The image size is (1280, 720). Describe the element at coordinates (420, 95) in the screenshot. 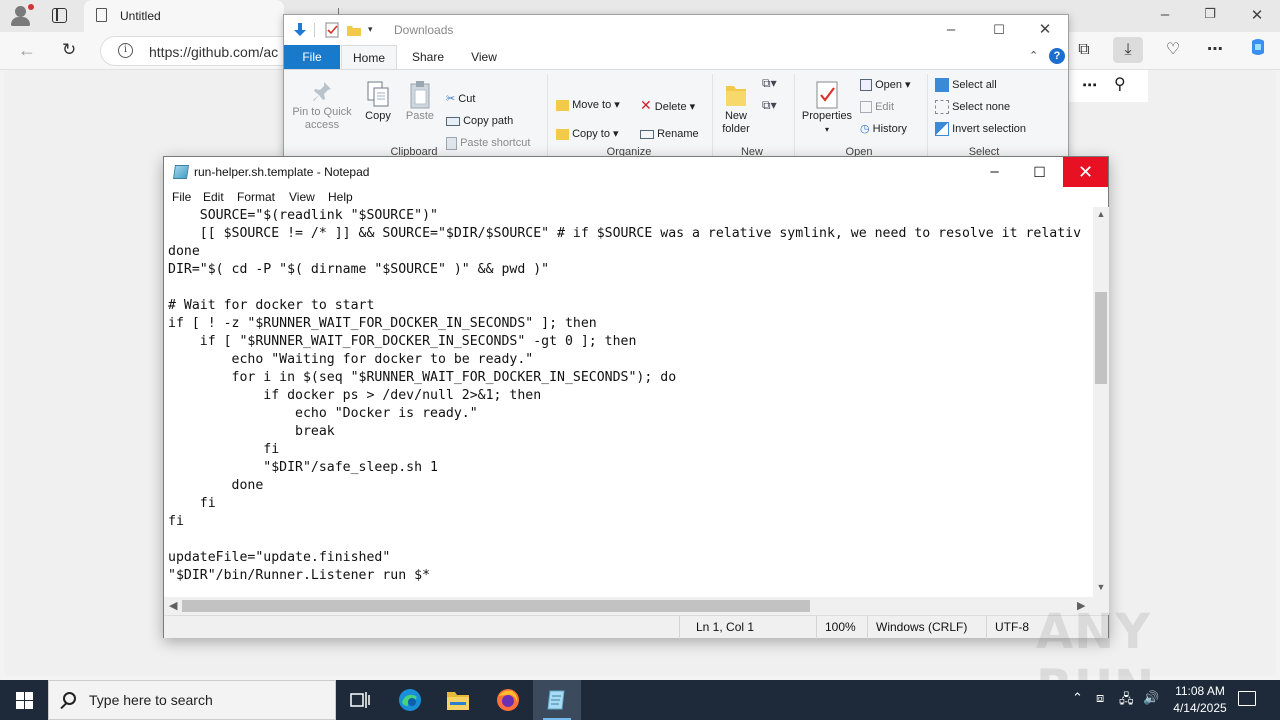

I see `paste-icon` at that location.